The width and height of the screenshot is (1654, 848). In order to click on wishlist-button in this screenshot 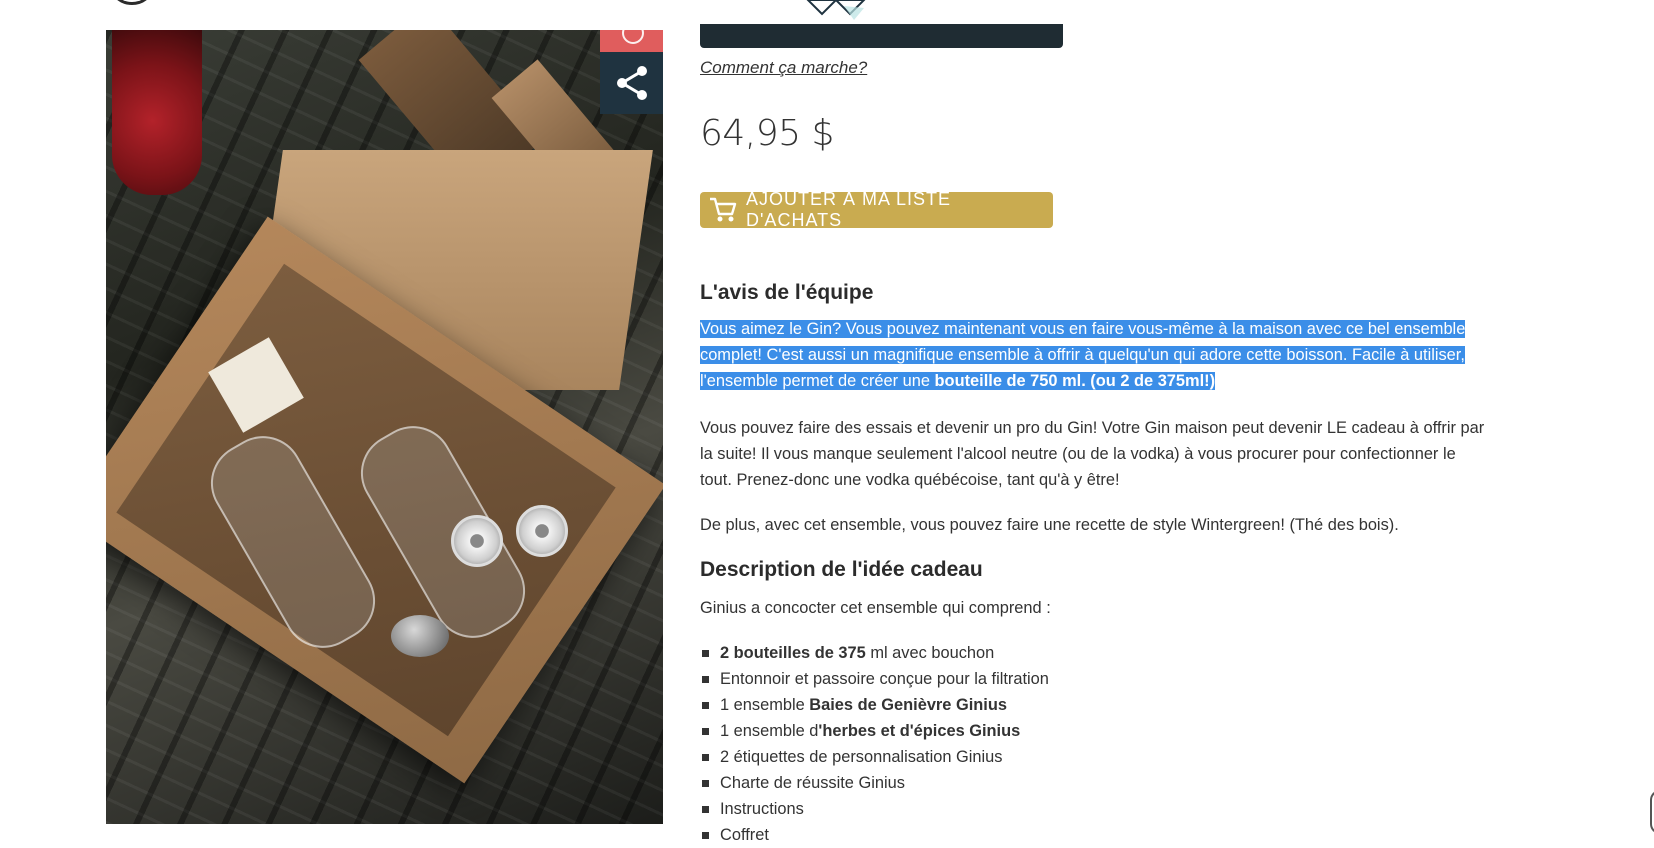, I will do `click(631, 37)`.